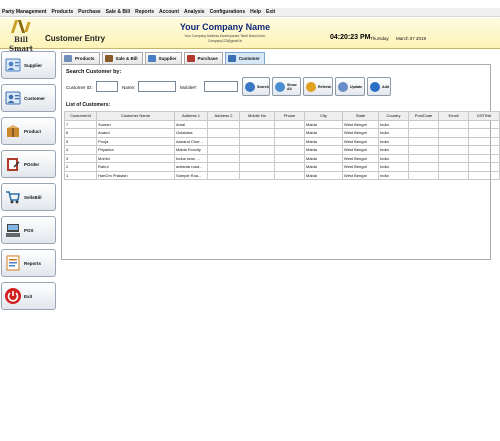 The image size is (500, 441). What do you see at coordinates (270, 12) in the screenshot?
I see `menu-item-exit: Exit` at bounding box center [270, 12].